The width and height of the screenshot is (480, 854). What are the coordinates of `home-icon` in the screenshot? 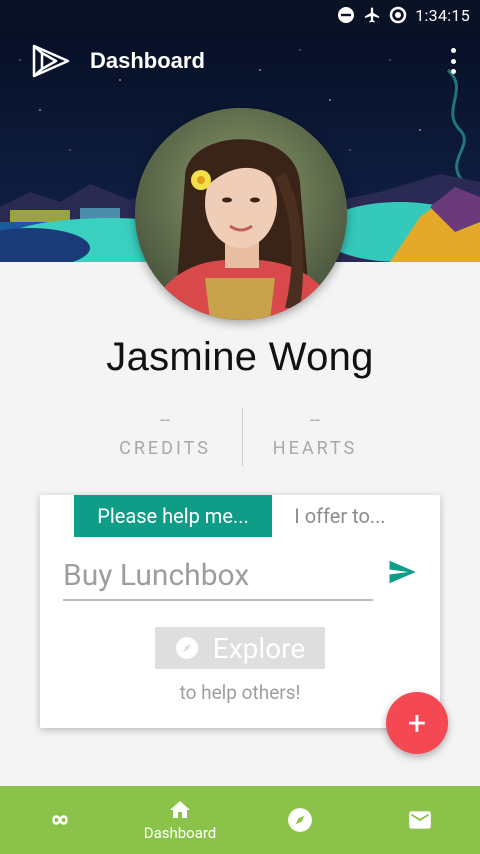 It's located at (180, 809).